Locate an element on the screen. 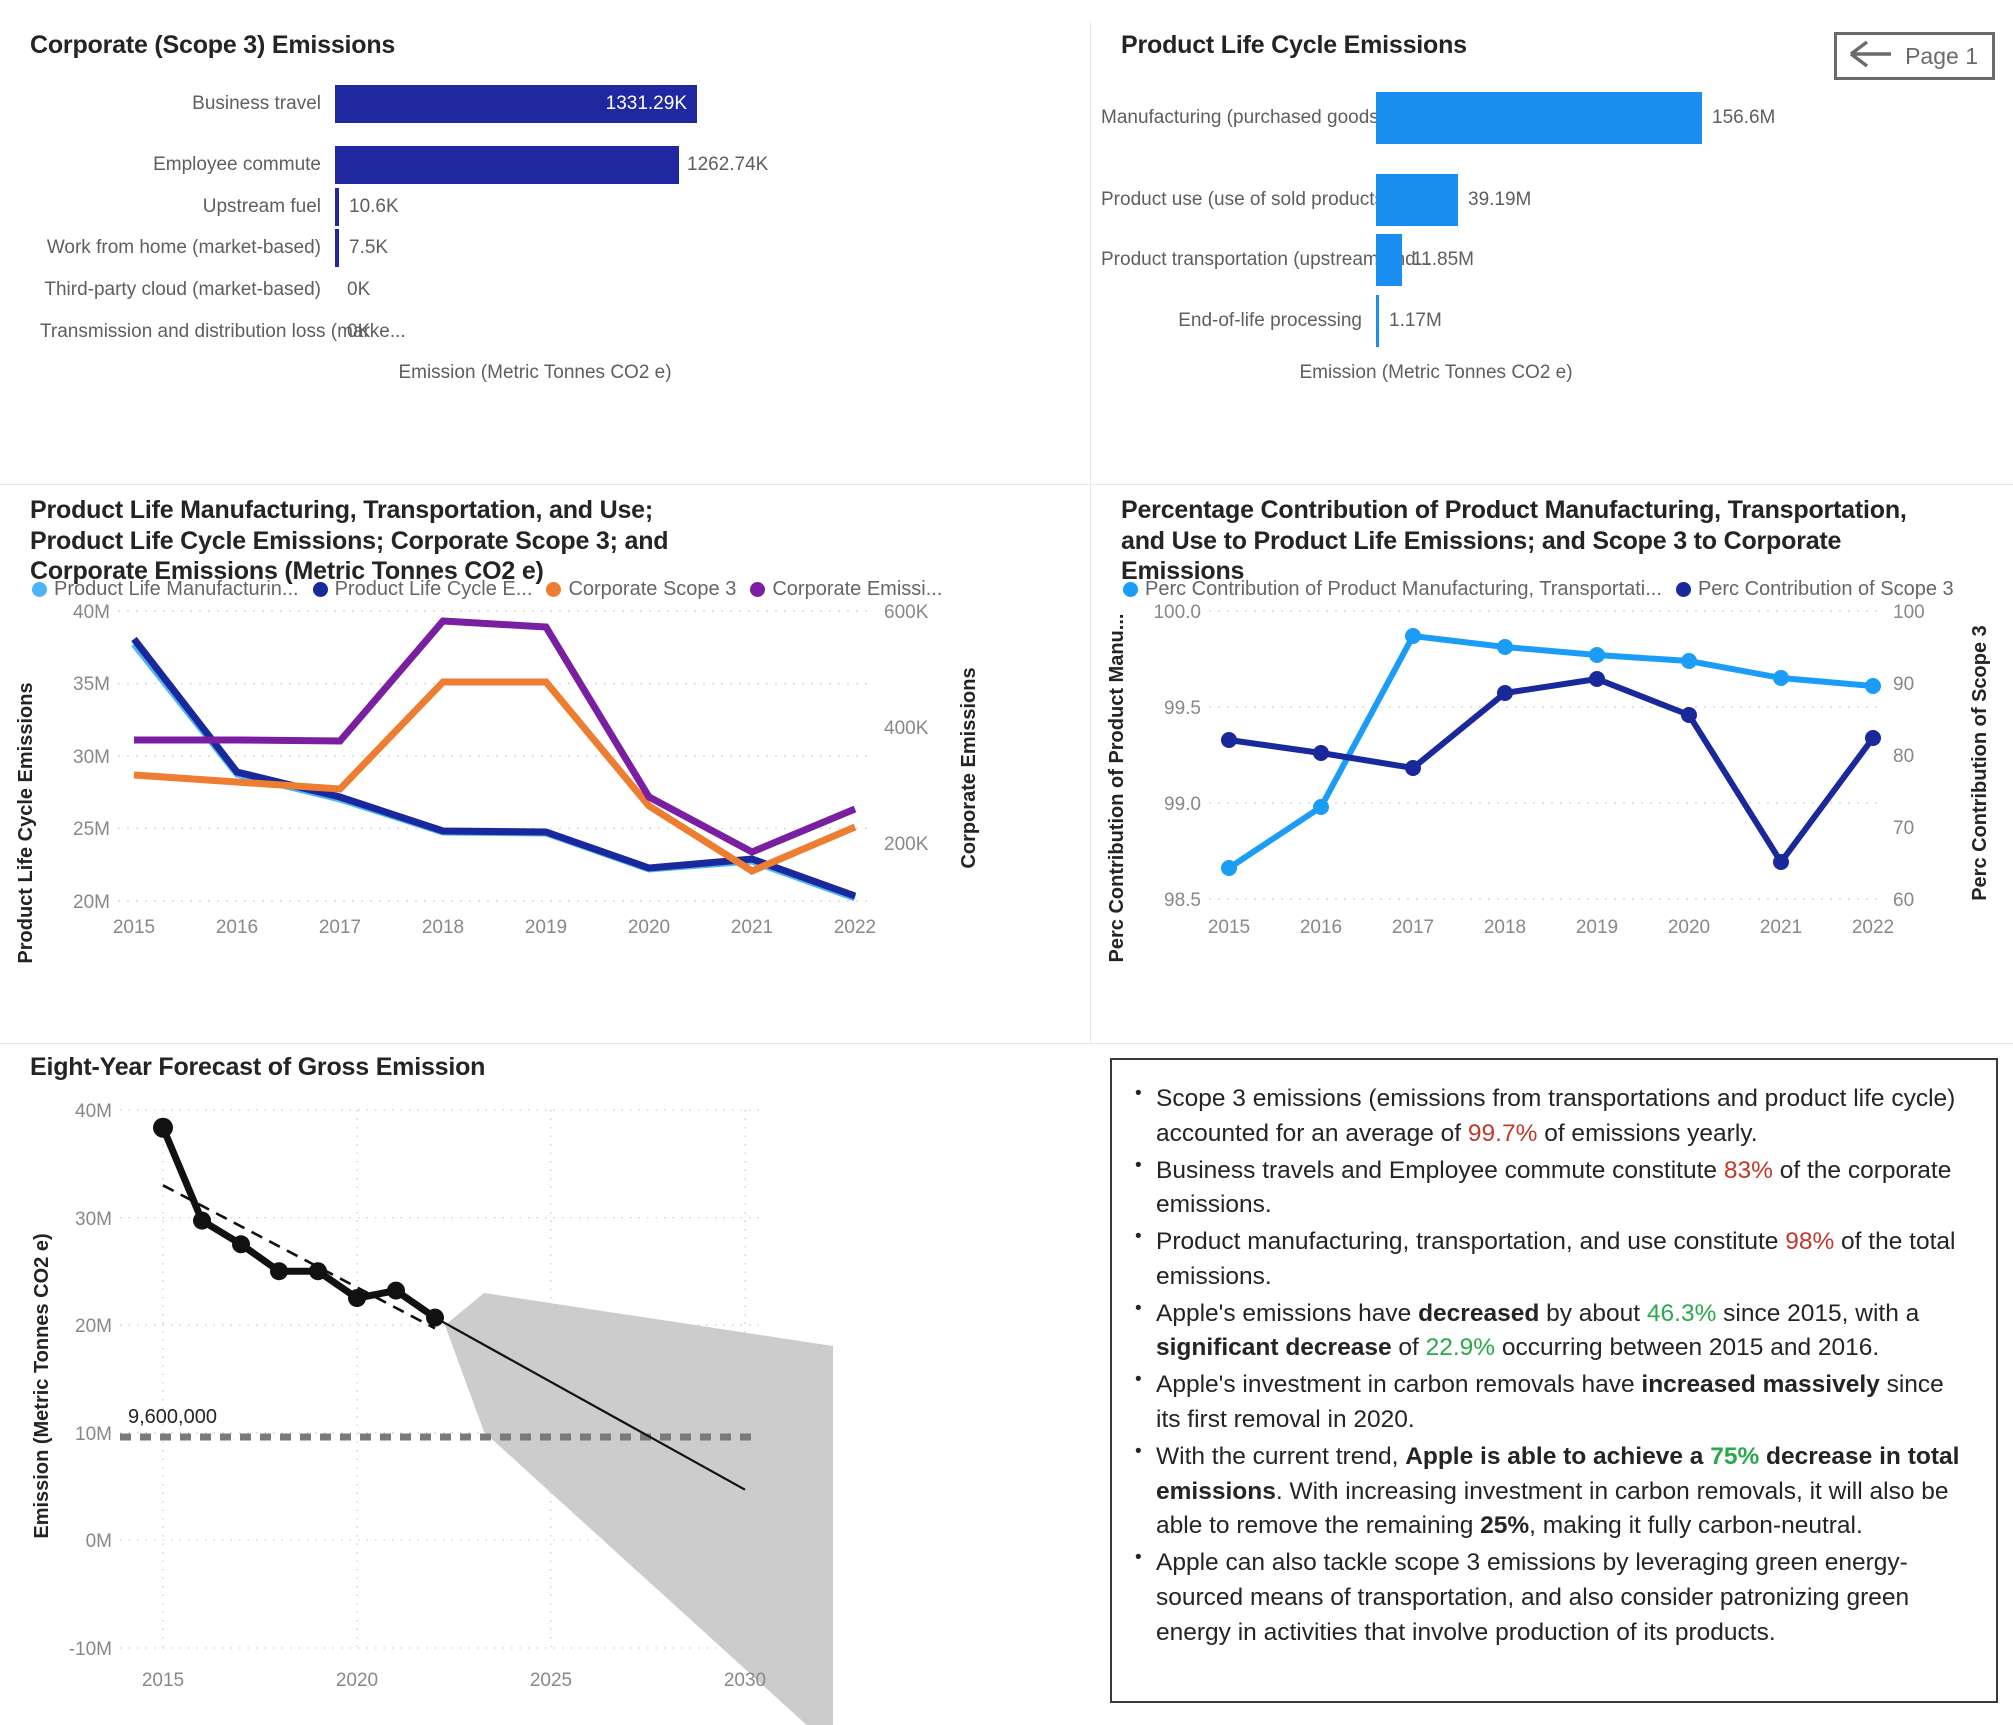 This screenshot has width=2013, height=1725. bar-row: Business travel 1331.29K is located at coordinates (540, 104).